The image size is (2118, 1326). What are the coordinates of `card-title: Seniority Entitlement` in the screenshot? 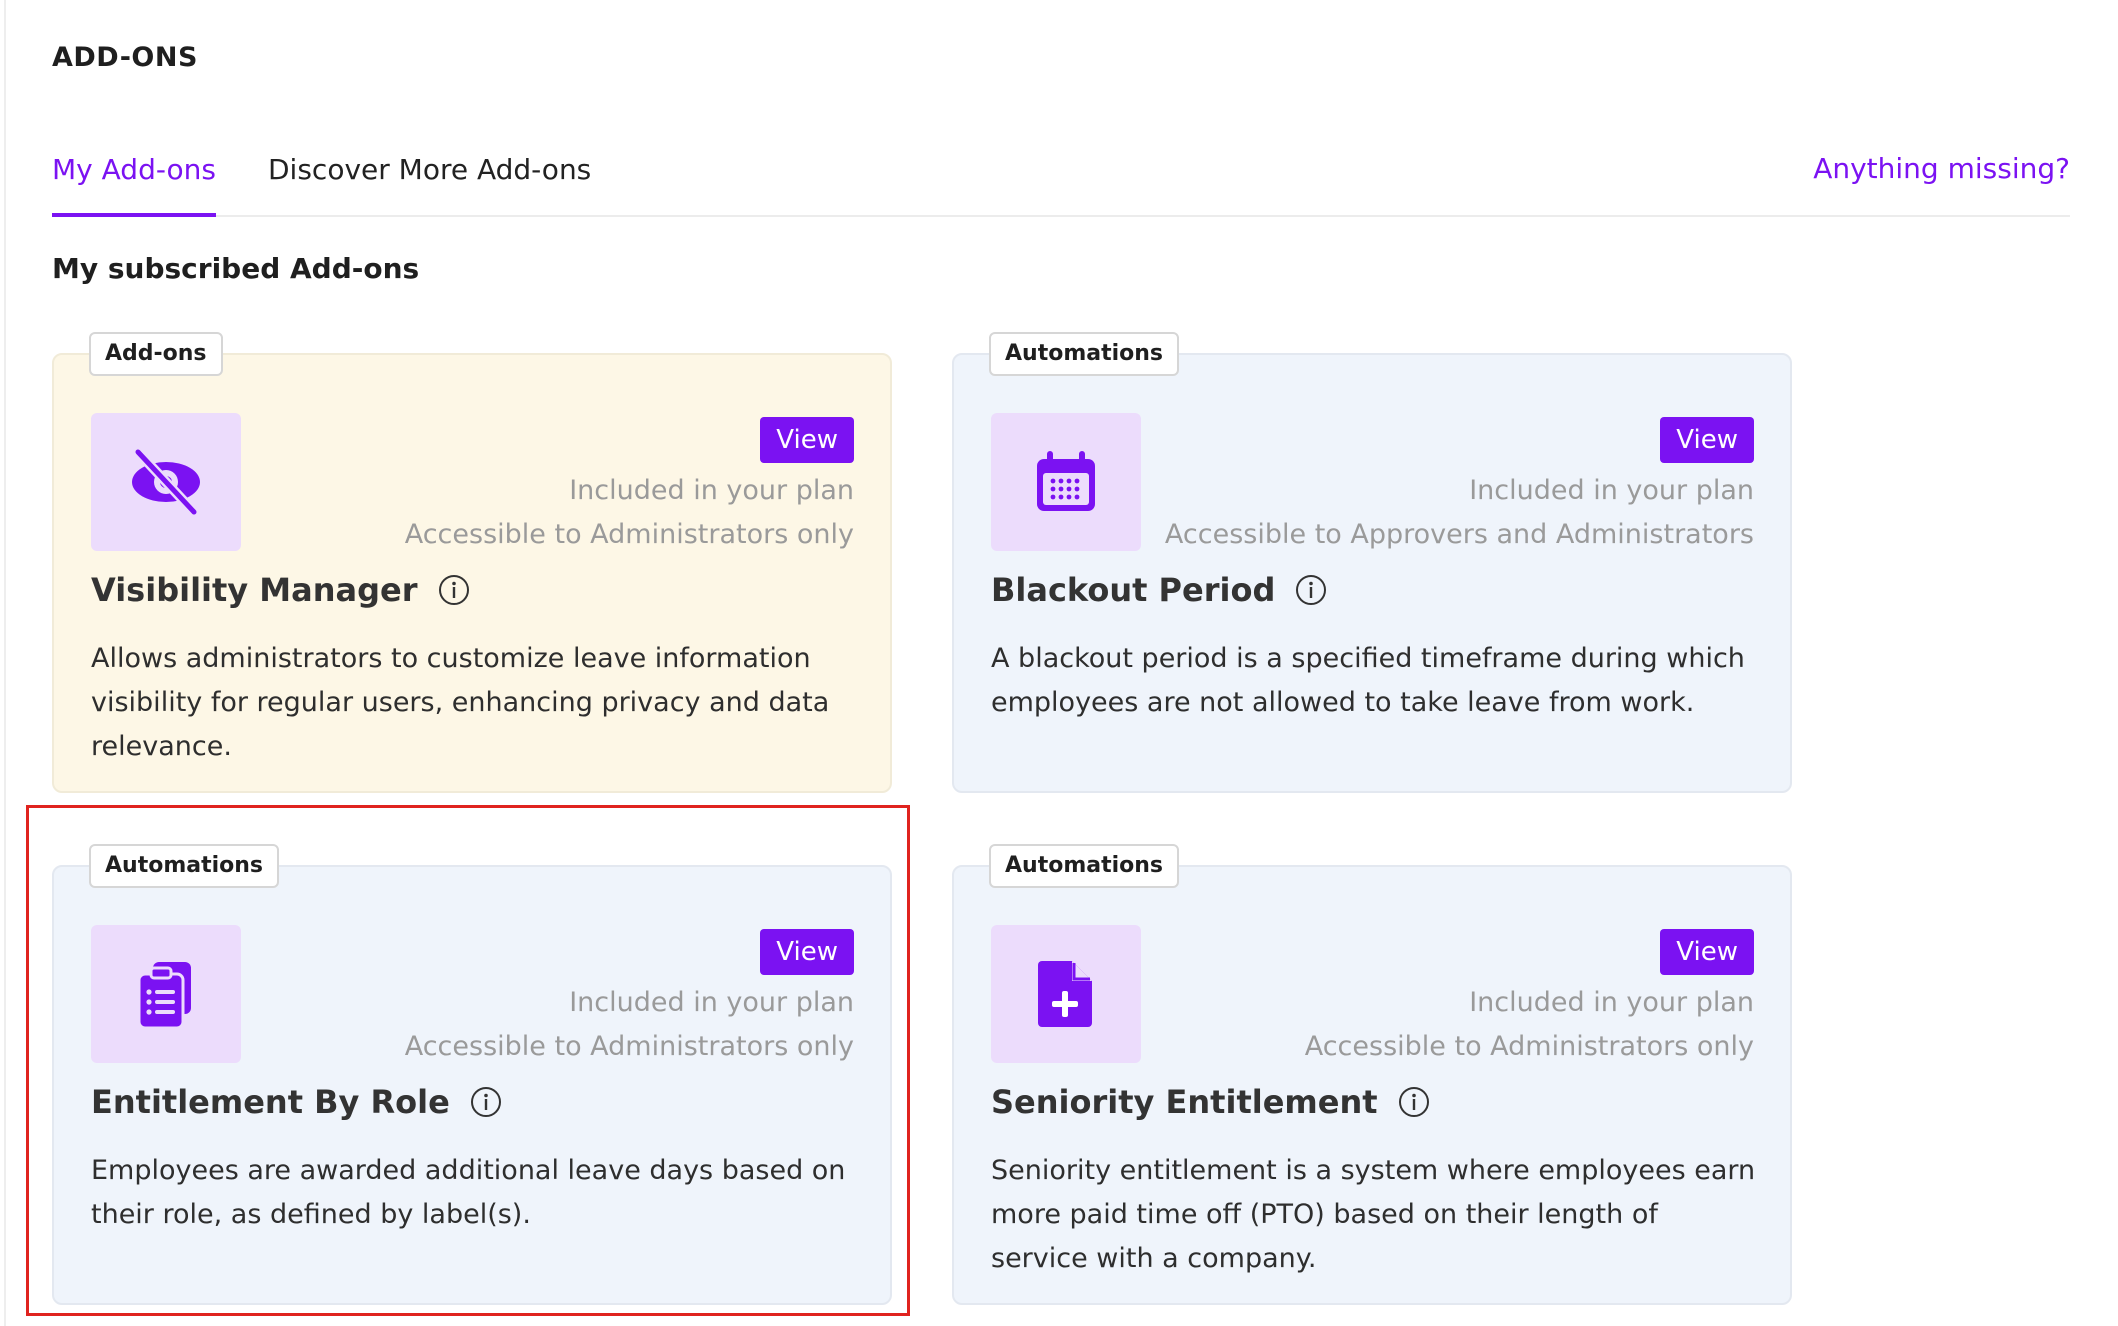 It's located at (1210, 1102).